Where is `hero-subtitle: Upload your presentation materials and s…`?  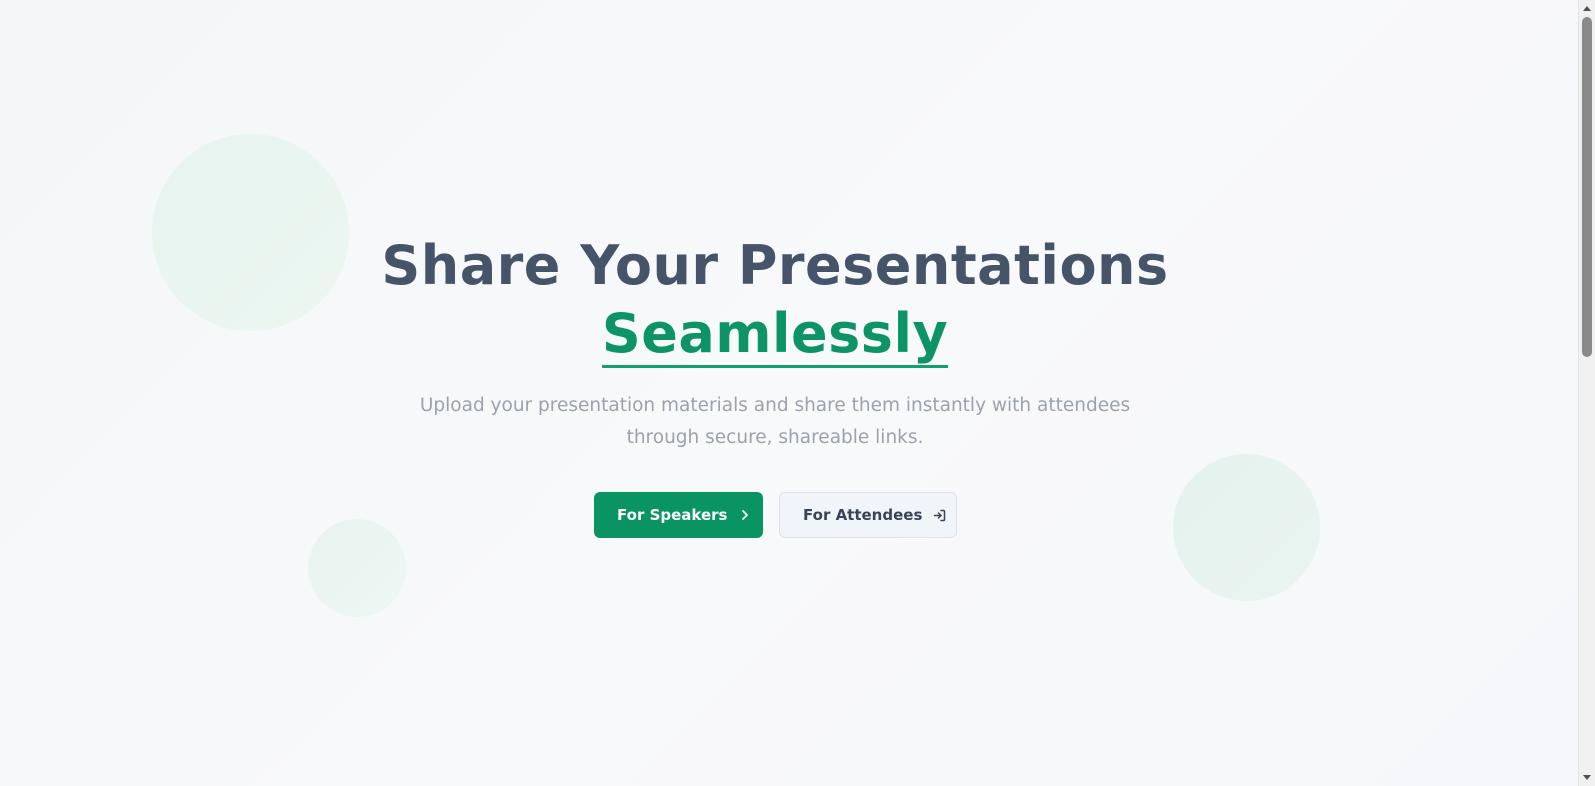 hero-subtitle: Upload your presentation materials and s… is located at coordinates (775, 422).